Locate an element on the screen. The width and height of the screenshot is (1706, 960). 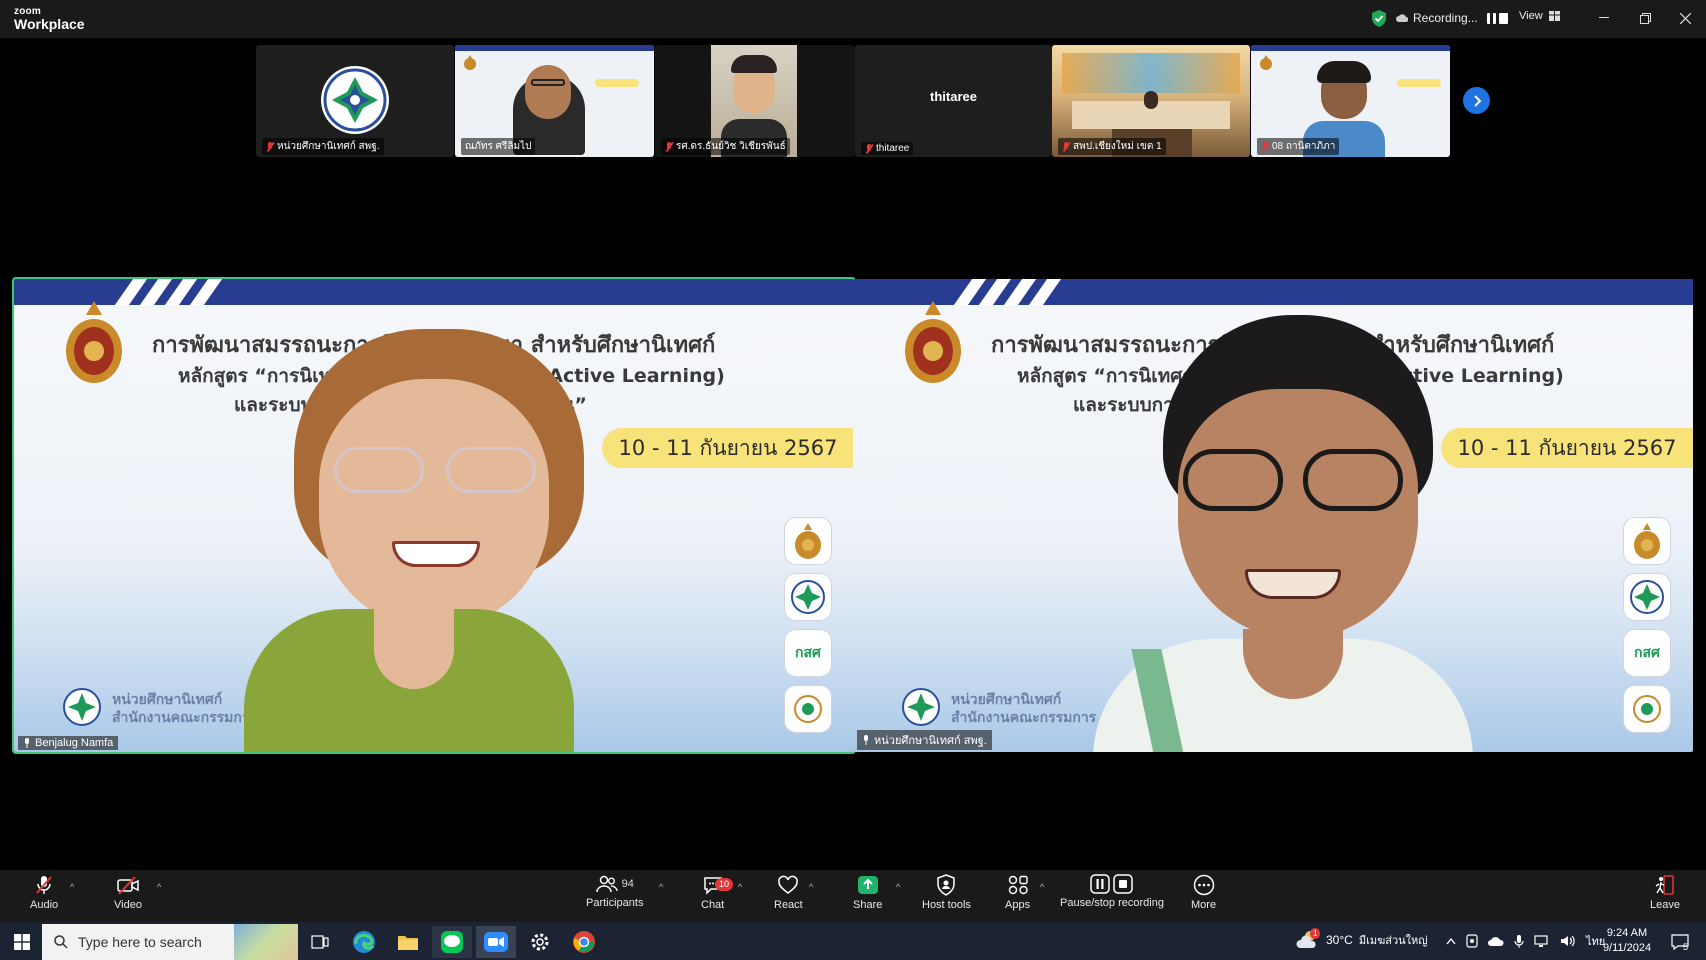
share-options-caret: ^ is located at coordinates (898, 887).